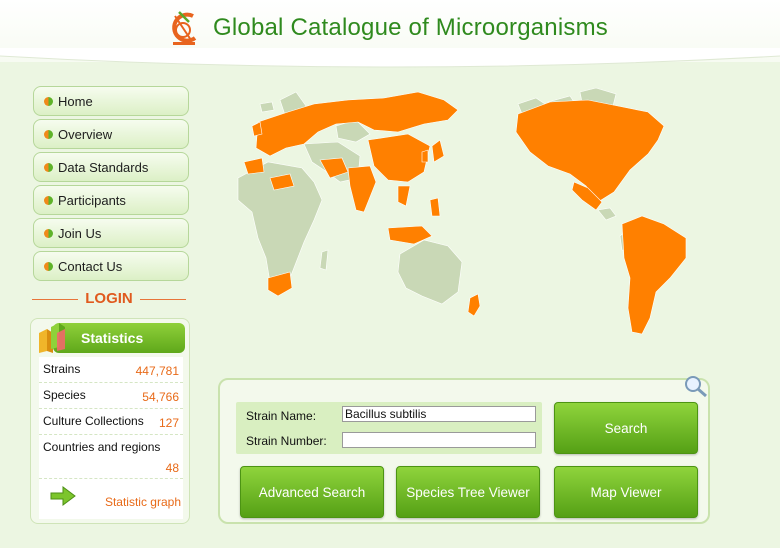 Image resolution: width=780 pixels, height=548 pixels. What do you see at coordinates (80, 233) in the screenshot?
I see `nav-item-label: Join Us` at bounding box center [80, 233].